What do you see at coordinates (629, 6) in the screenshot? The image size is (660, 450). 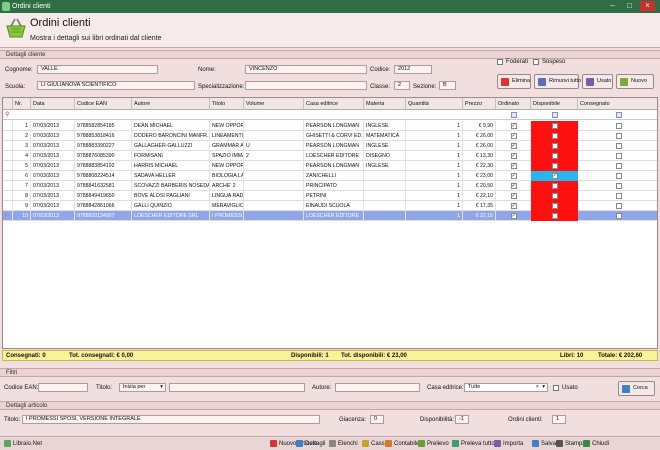 I see `maximize-button: □` at bounding box center [629, 6].